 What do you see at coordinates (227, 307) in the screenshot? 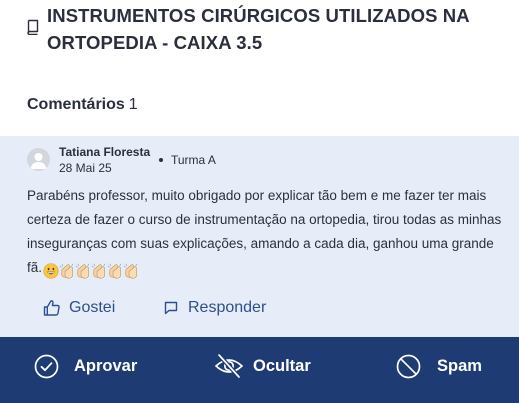
I see `reply-label: Responder` at bounding box center [227, 307].